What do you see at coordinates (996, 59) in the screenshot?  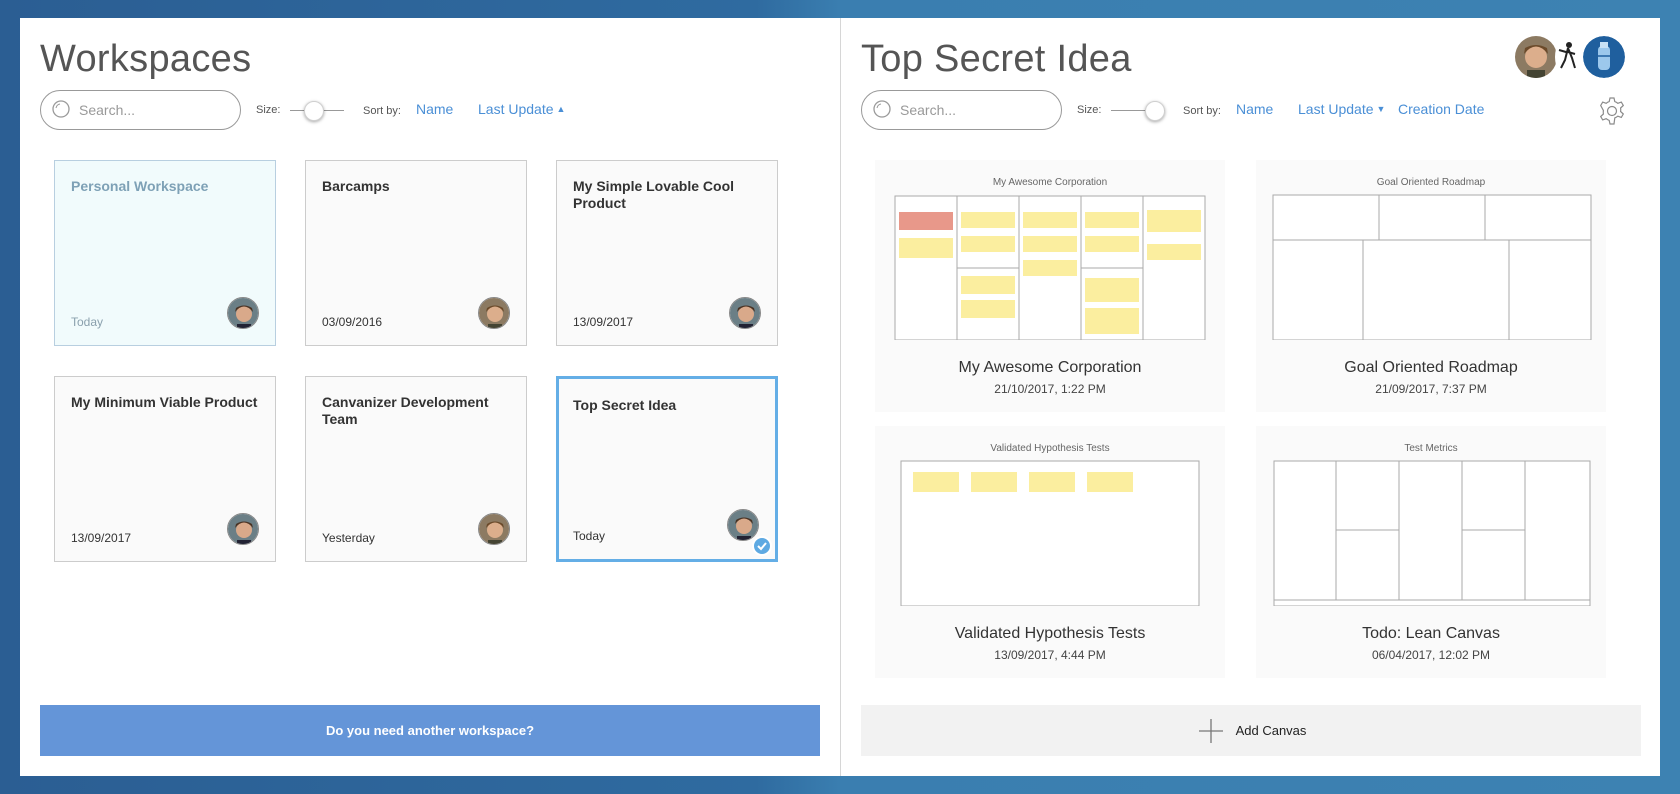 I see `workspace-title: Top Secret Idea` at bounding box center [996, 59].